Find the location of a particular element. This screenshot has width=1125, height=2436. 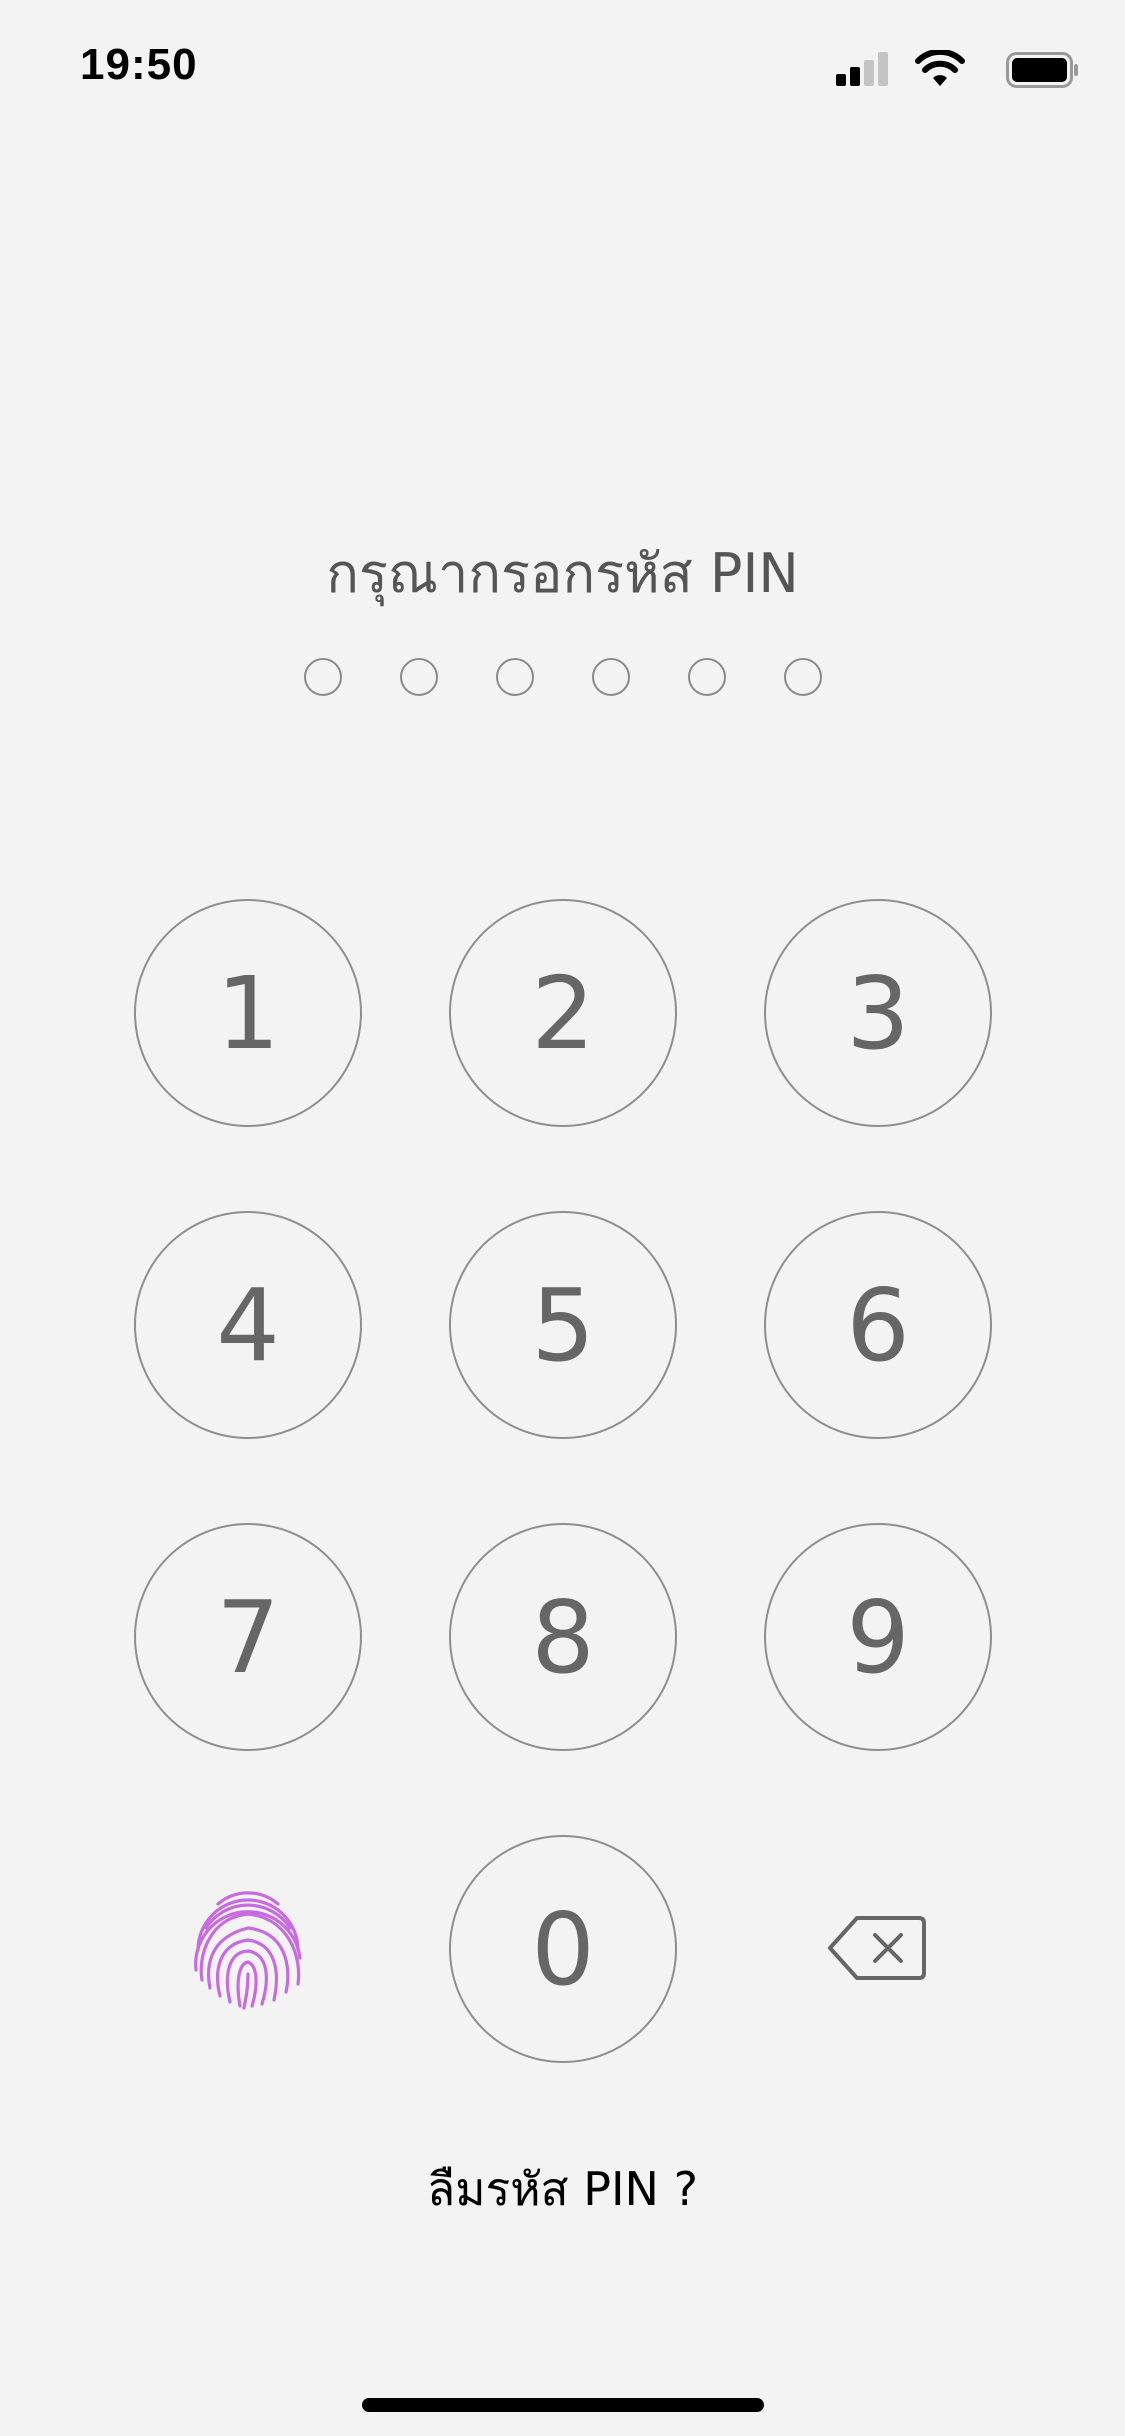

key-5: 5 is located at coordinates (563, 1325).